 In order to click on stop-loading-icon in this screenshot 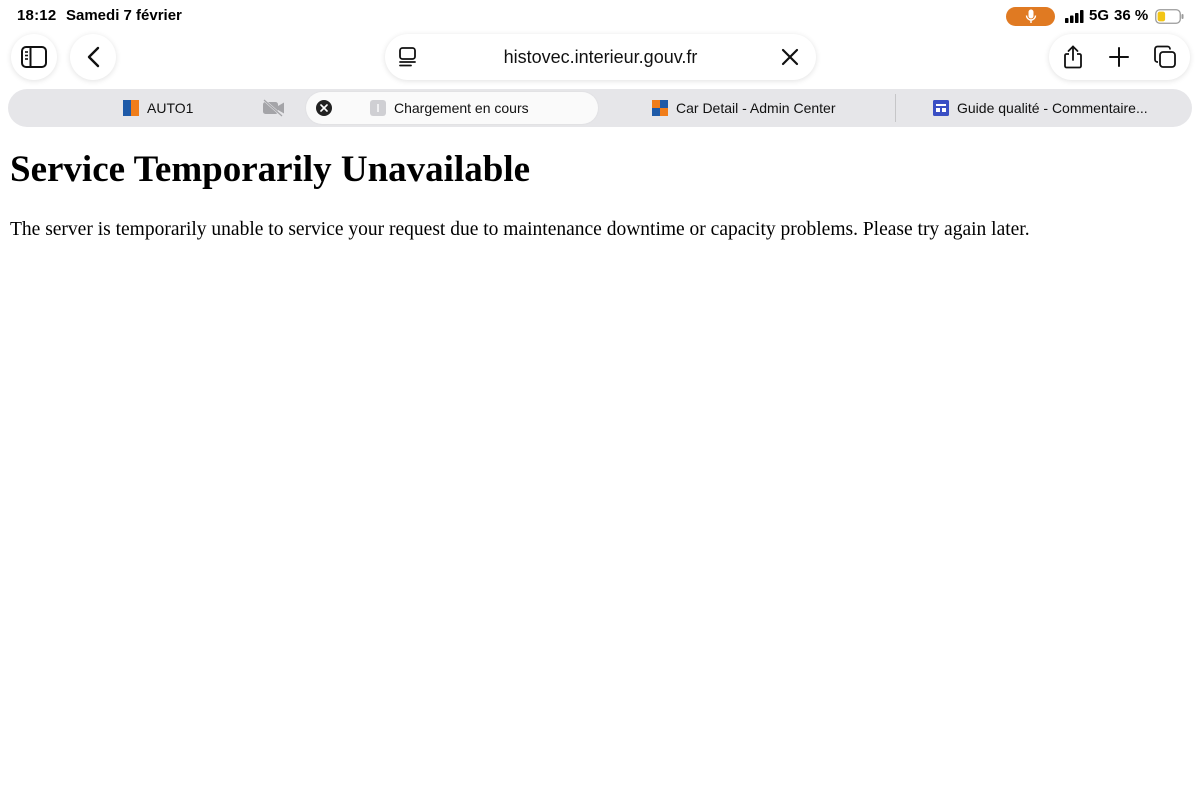, I will do `click(790, 57)`.